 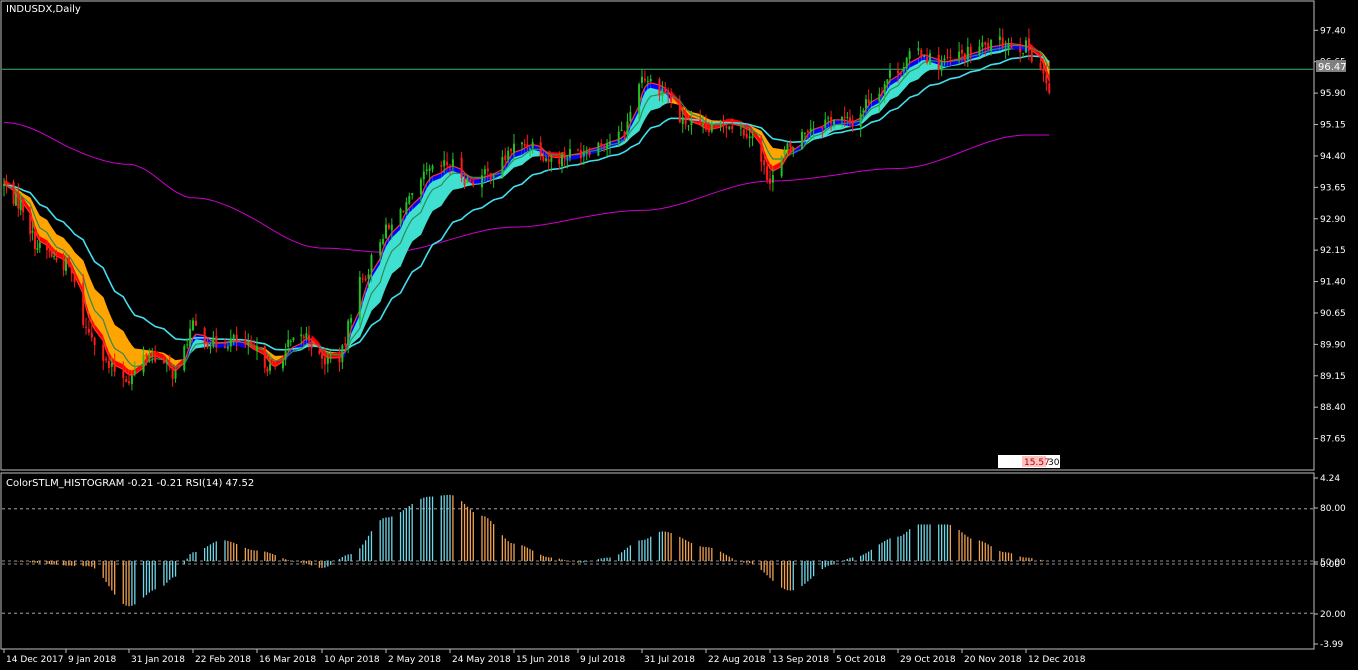 What do you see at coordinates (287, 660) in the screenshot?
I see `x-tick-label: 16 Mar 2018` at bounding box center [287, 660].